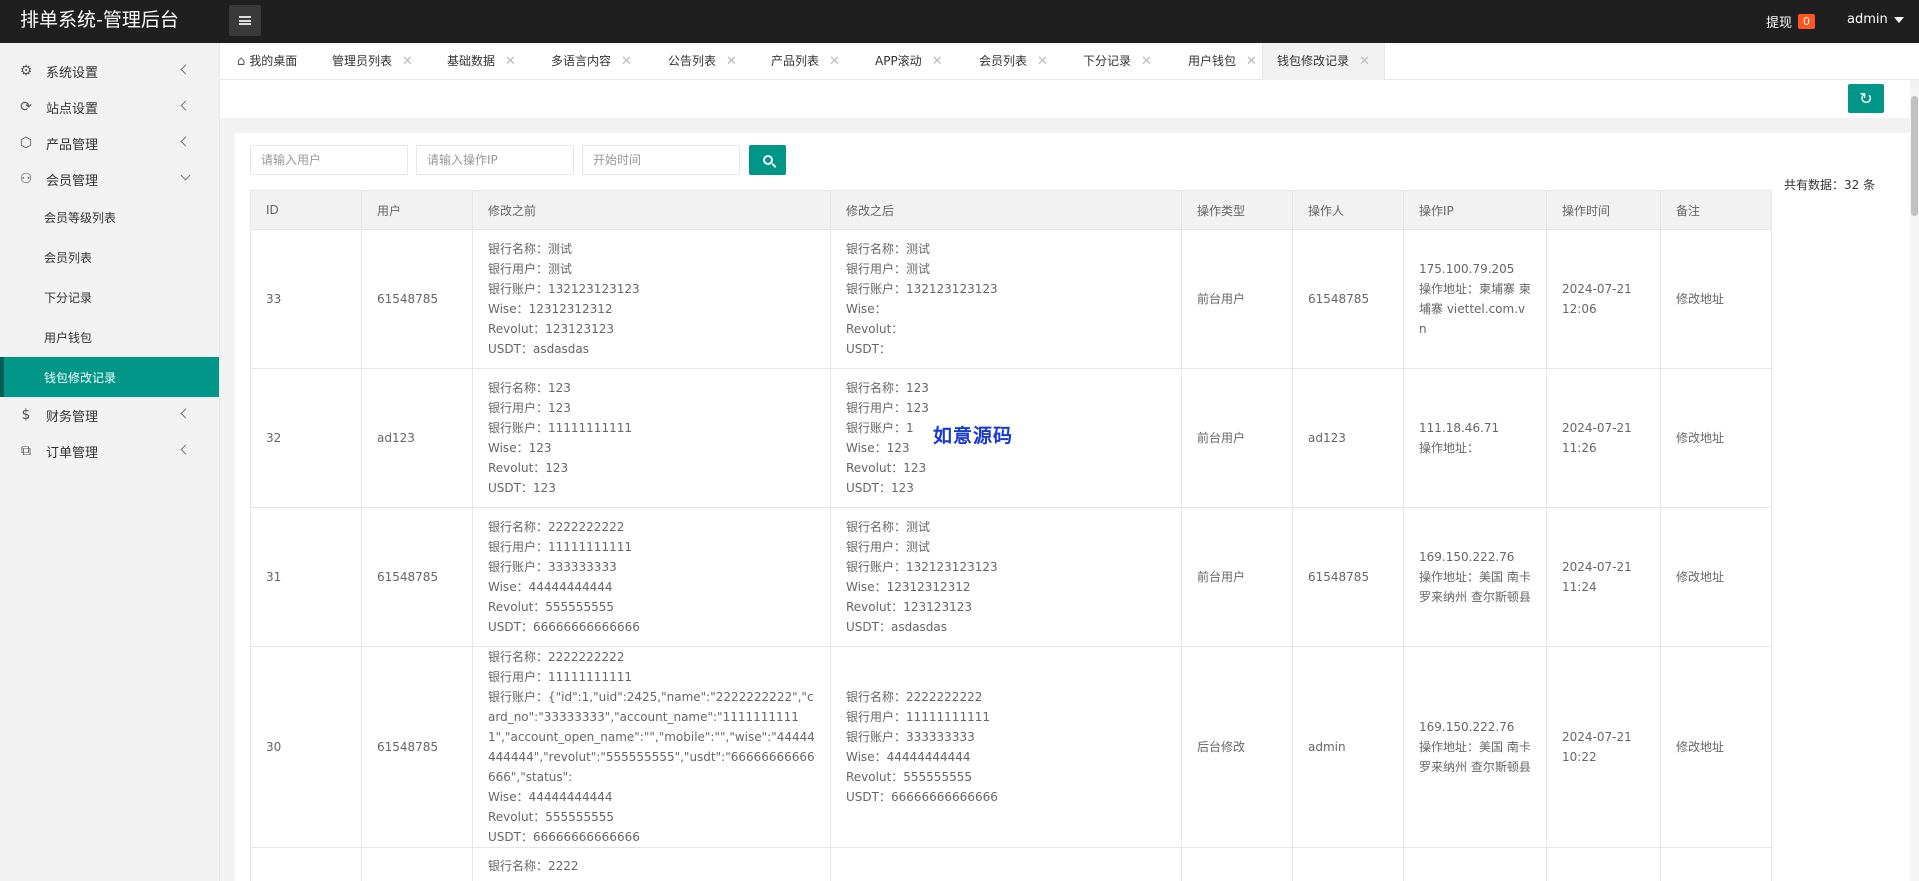  I want to click on tab-5: 产品列表 ✕, so click(805, 61).